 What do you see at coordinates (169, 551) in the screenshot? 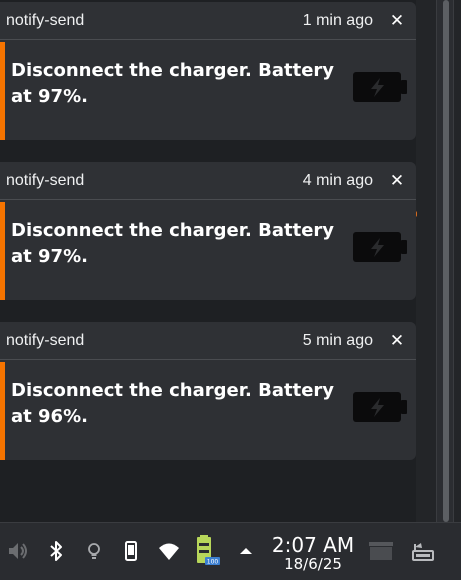
I see `wifi-icon` at bounding box center [169, 551].